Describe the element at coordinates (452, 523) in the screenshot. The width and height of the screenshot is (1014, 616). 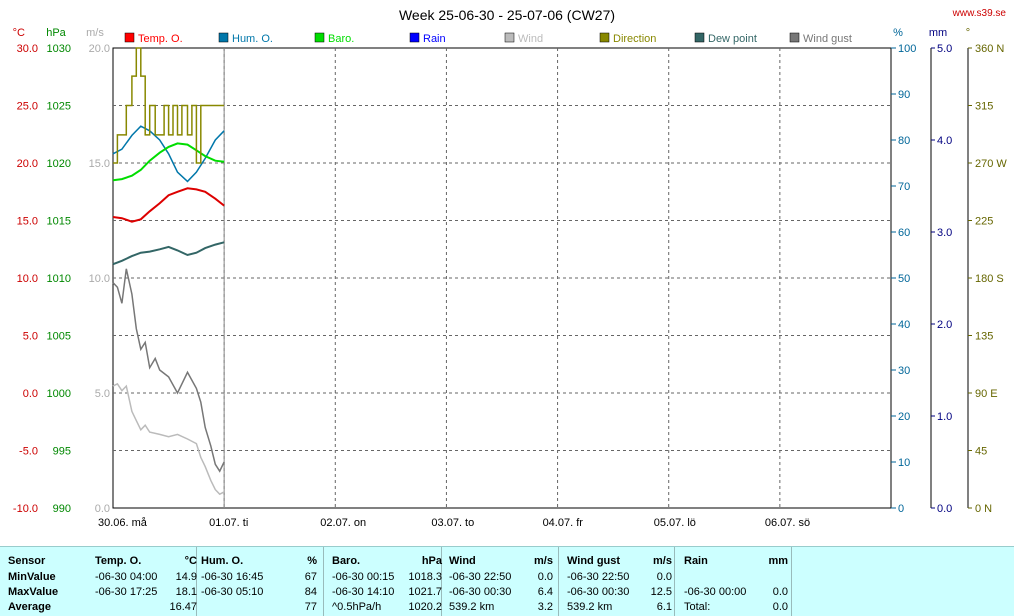
I see `x-tick-label: 03.07. to` at that location.